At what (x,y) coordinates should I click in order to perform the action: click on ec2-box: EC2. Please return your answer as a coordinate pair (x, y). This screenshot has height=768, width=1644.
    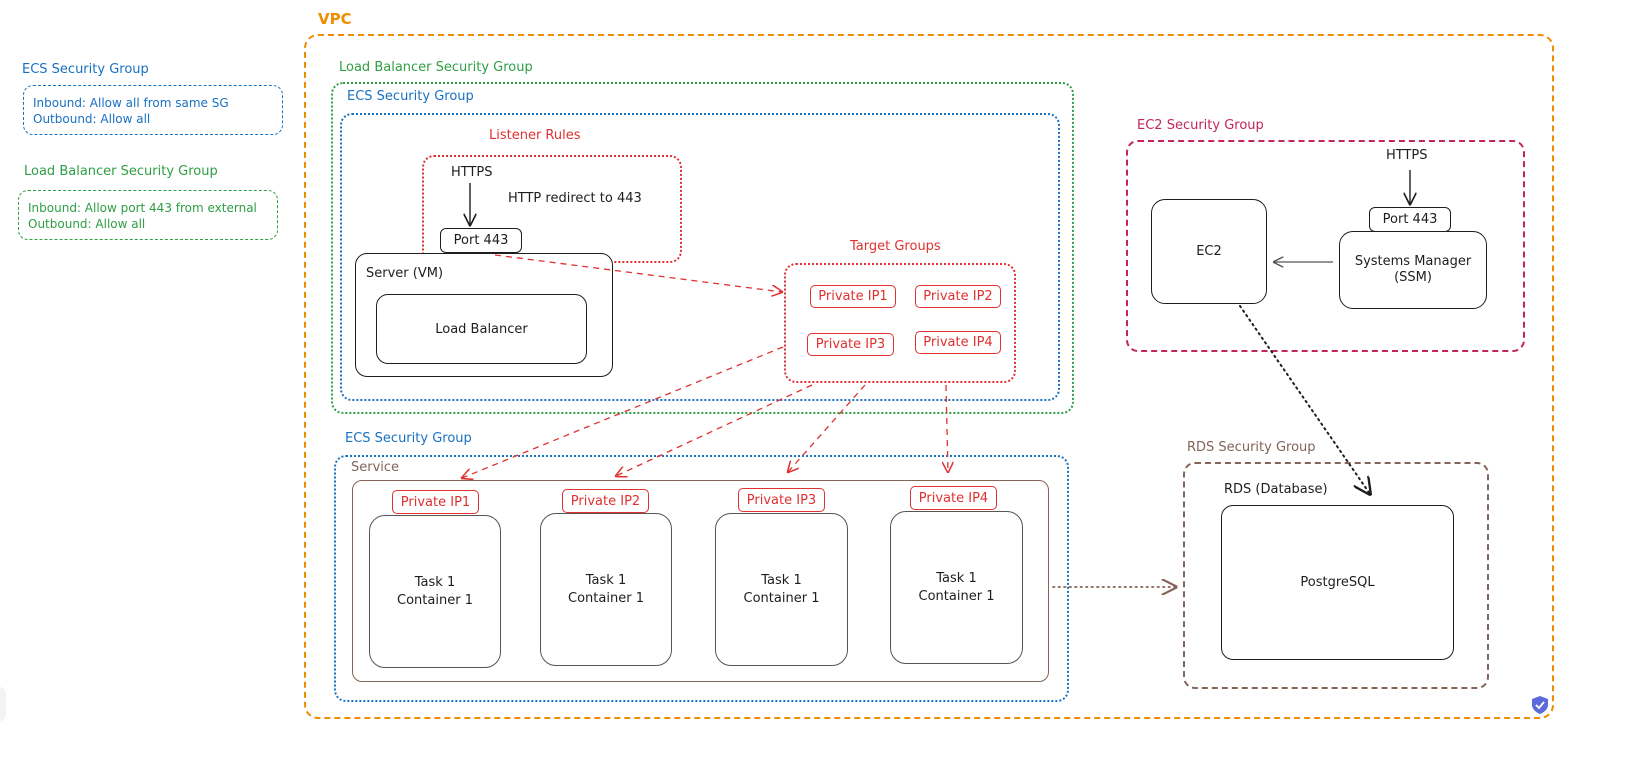
    Looking at the image, I should click on (1209, 251).